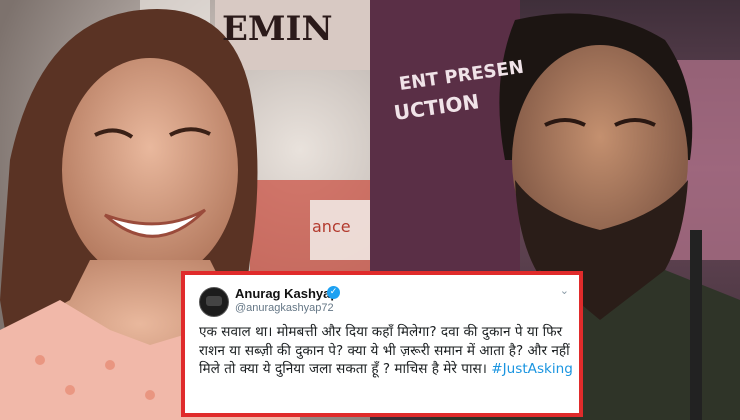  I want to click on sign-text: ance, so click(331, 226).